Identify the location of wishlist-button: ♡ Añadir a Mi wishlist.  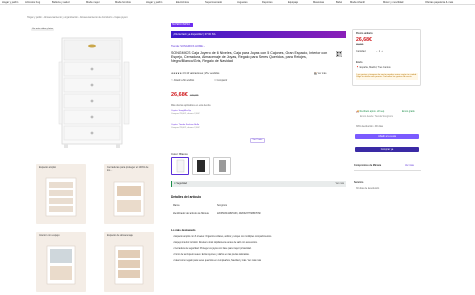
(182, 80).